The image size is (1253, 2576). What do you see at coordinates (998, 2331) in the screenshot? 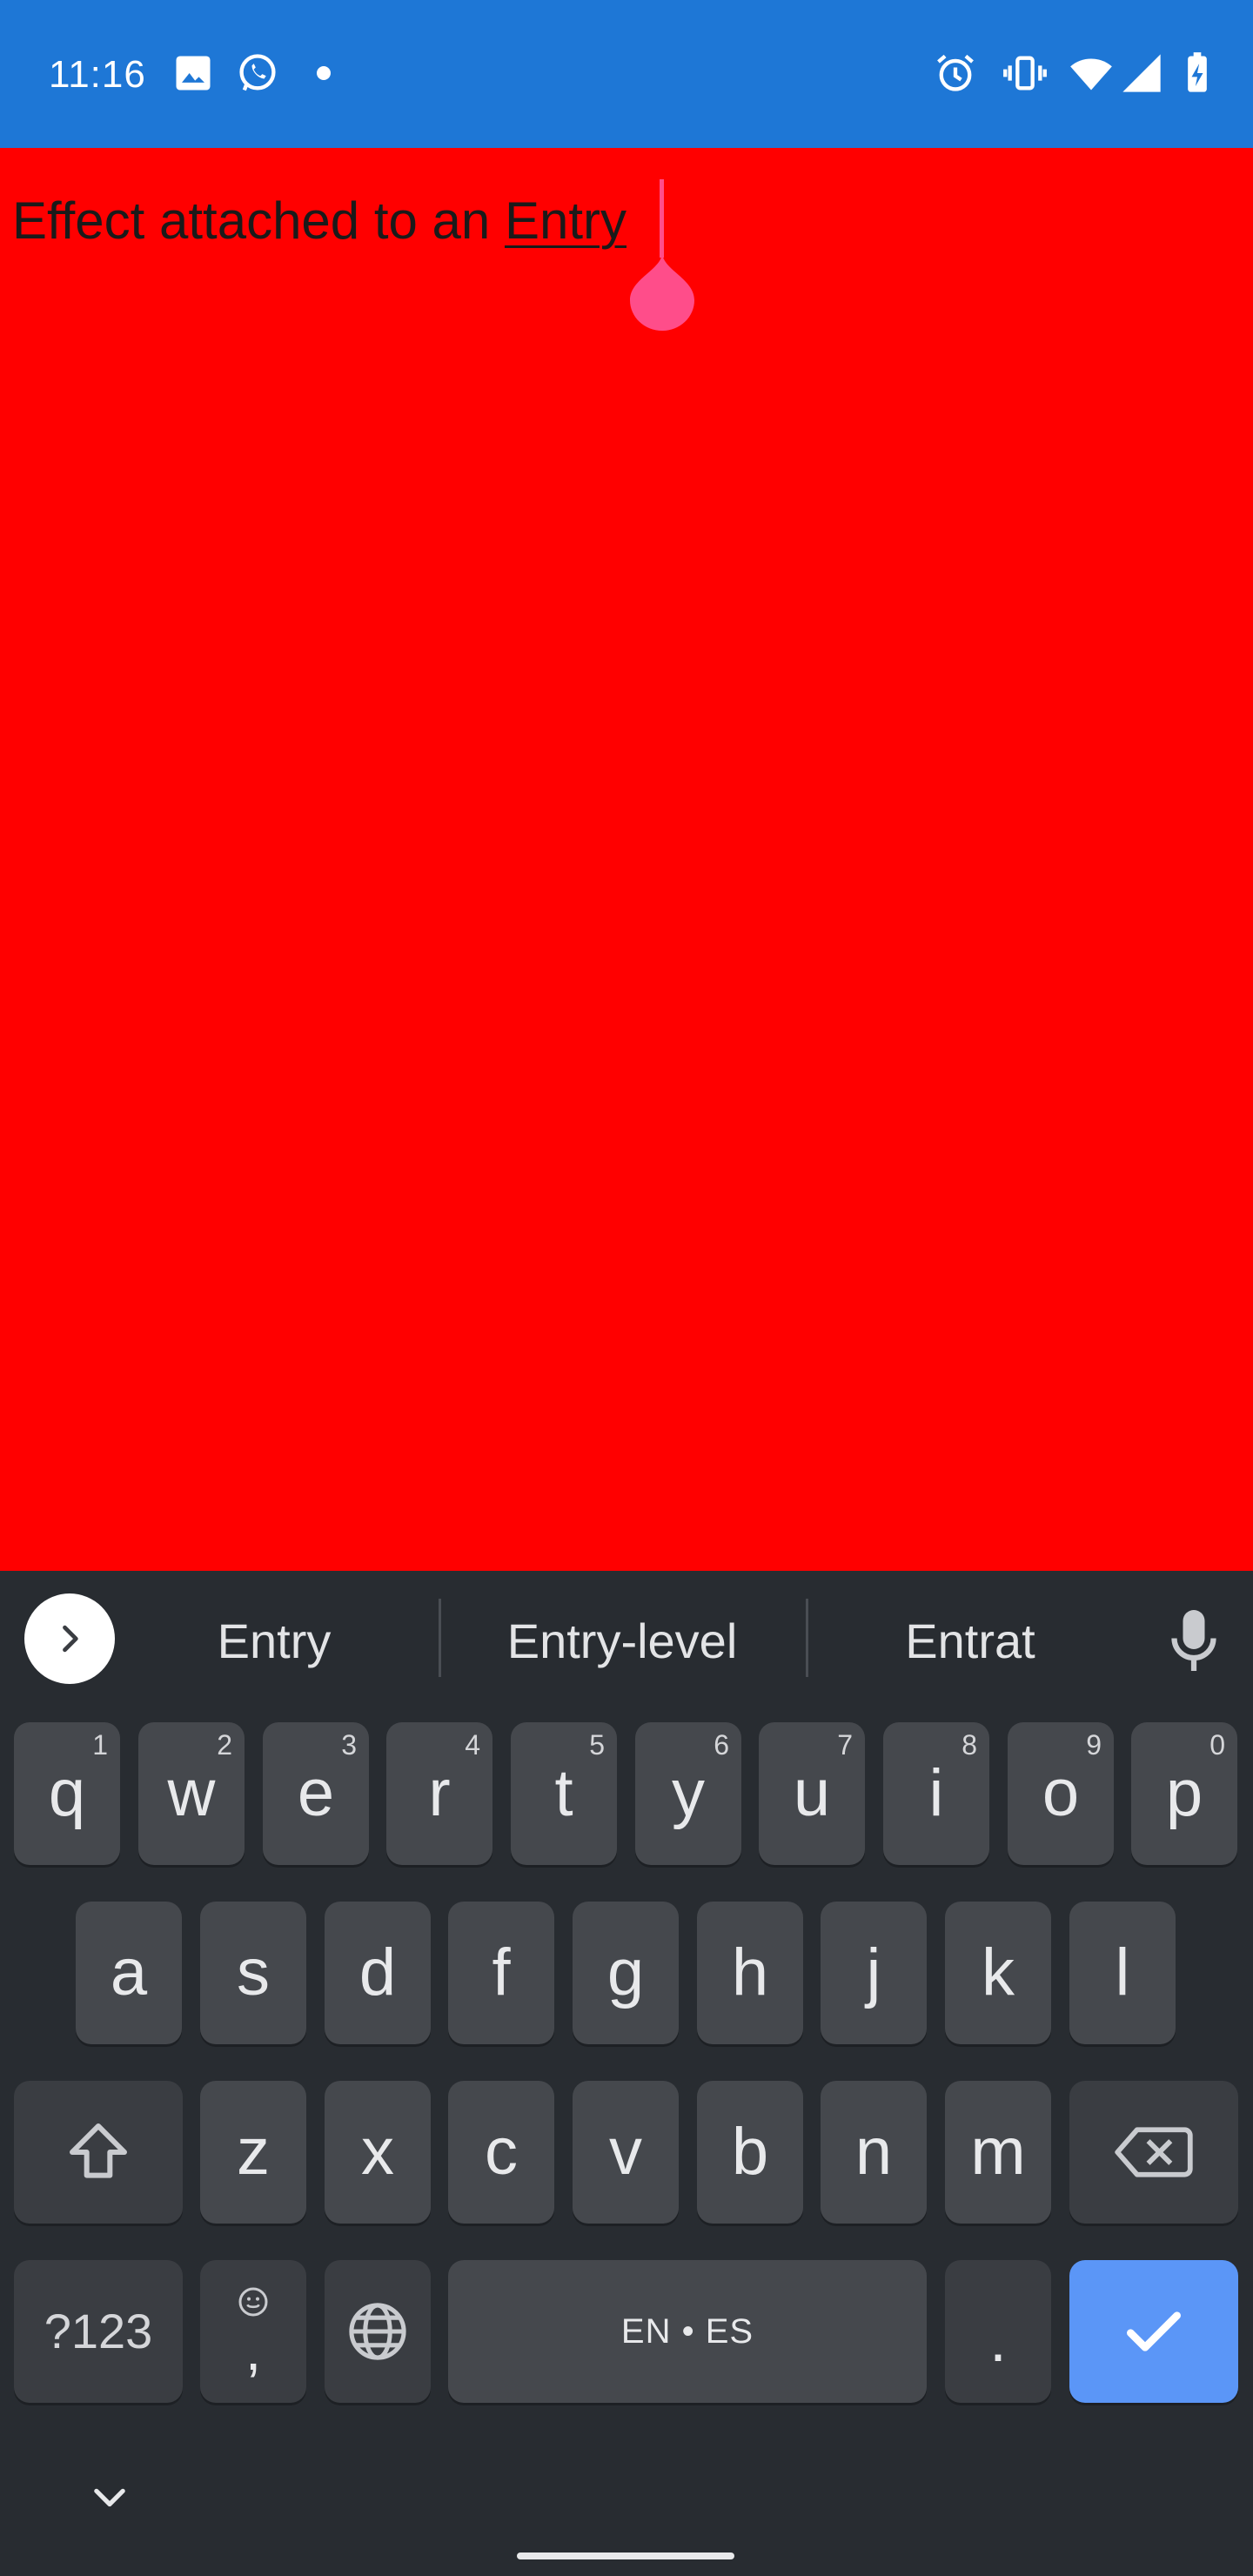
I see `period-key: .` at bounding box center [998, 2331].